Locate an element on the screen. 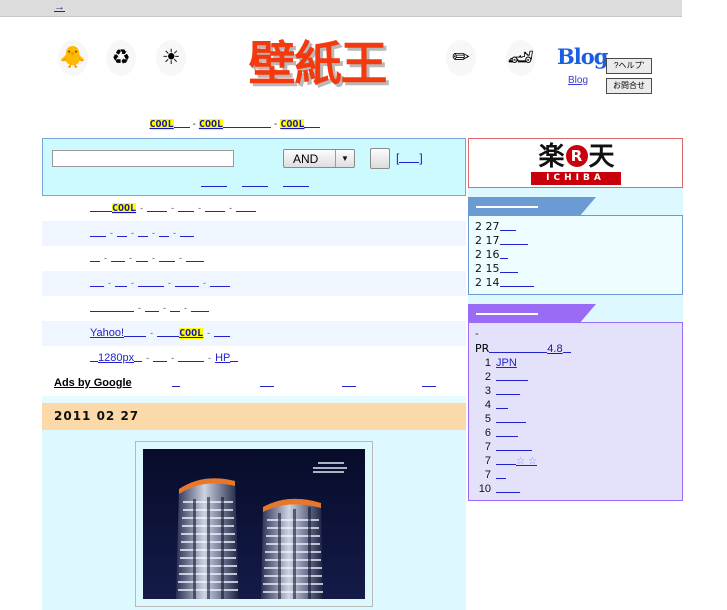 This screenshot has width=727, height=610. list-item: 4 is located at coordinates (578, 405).